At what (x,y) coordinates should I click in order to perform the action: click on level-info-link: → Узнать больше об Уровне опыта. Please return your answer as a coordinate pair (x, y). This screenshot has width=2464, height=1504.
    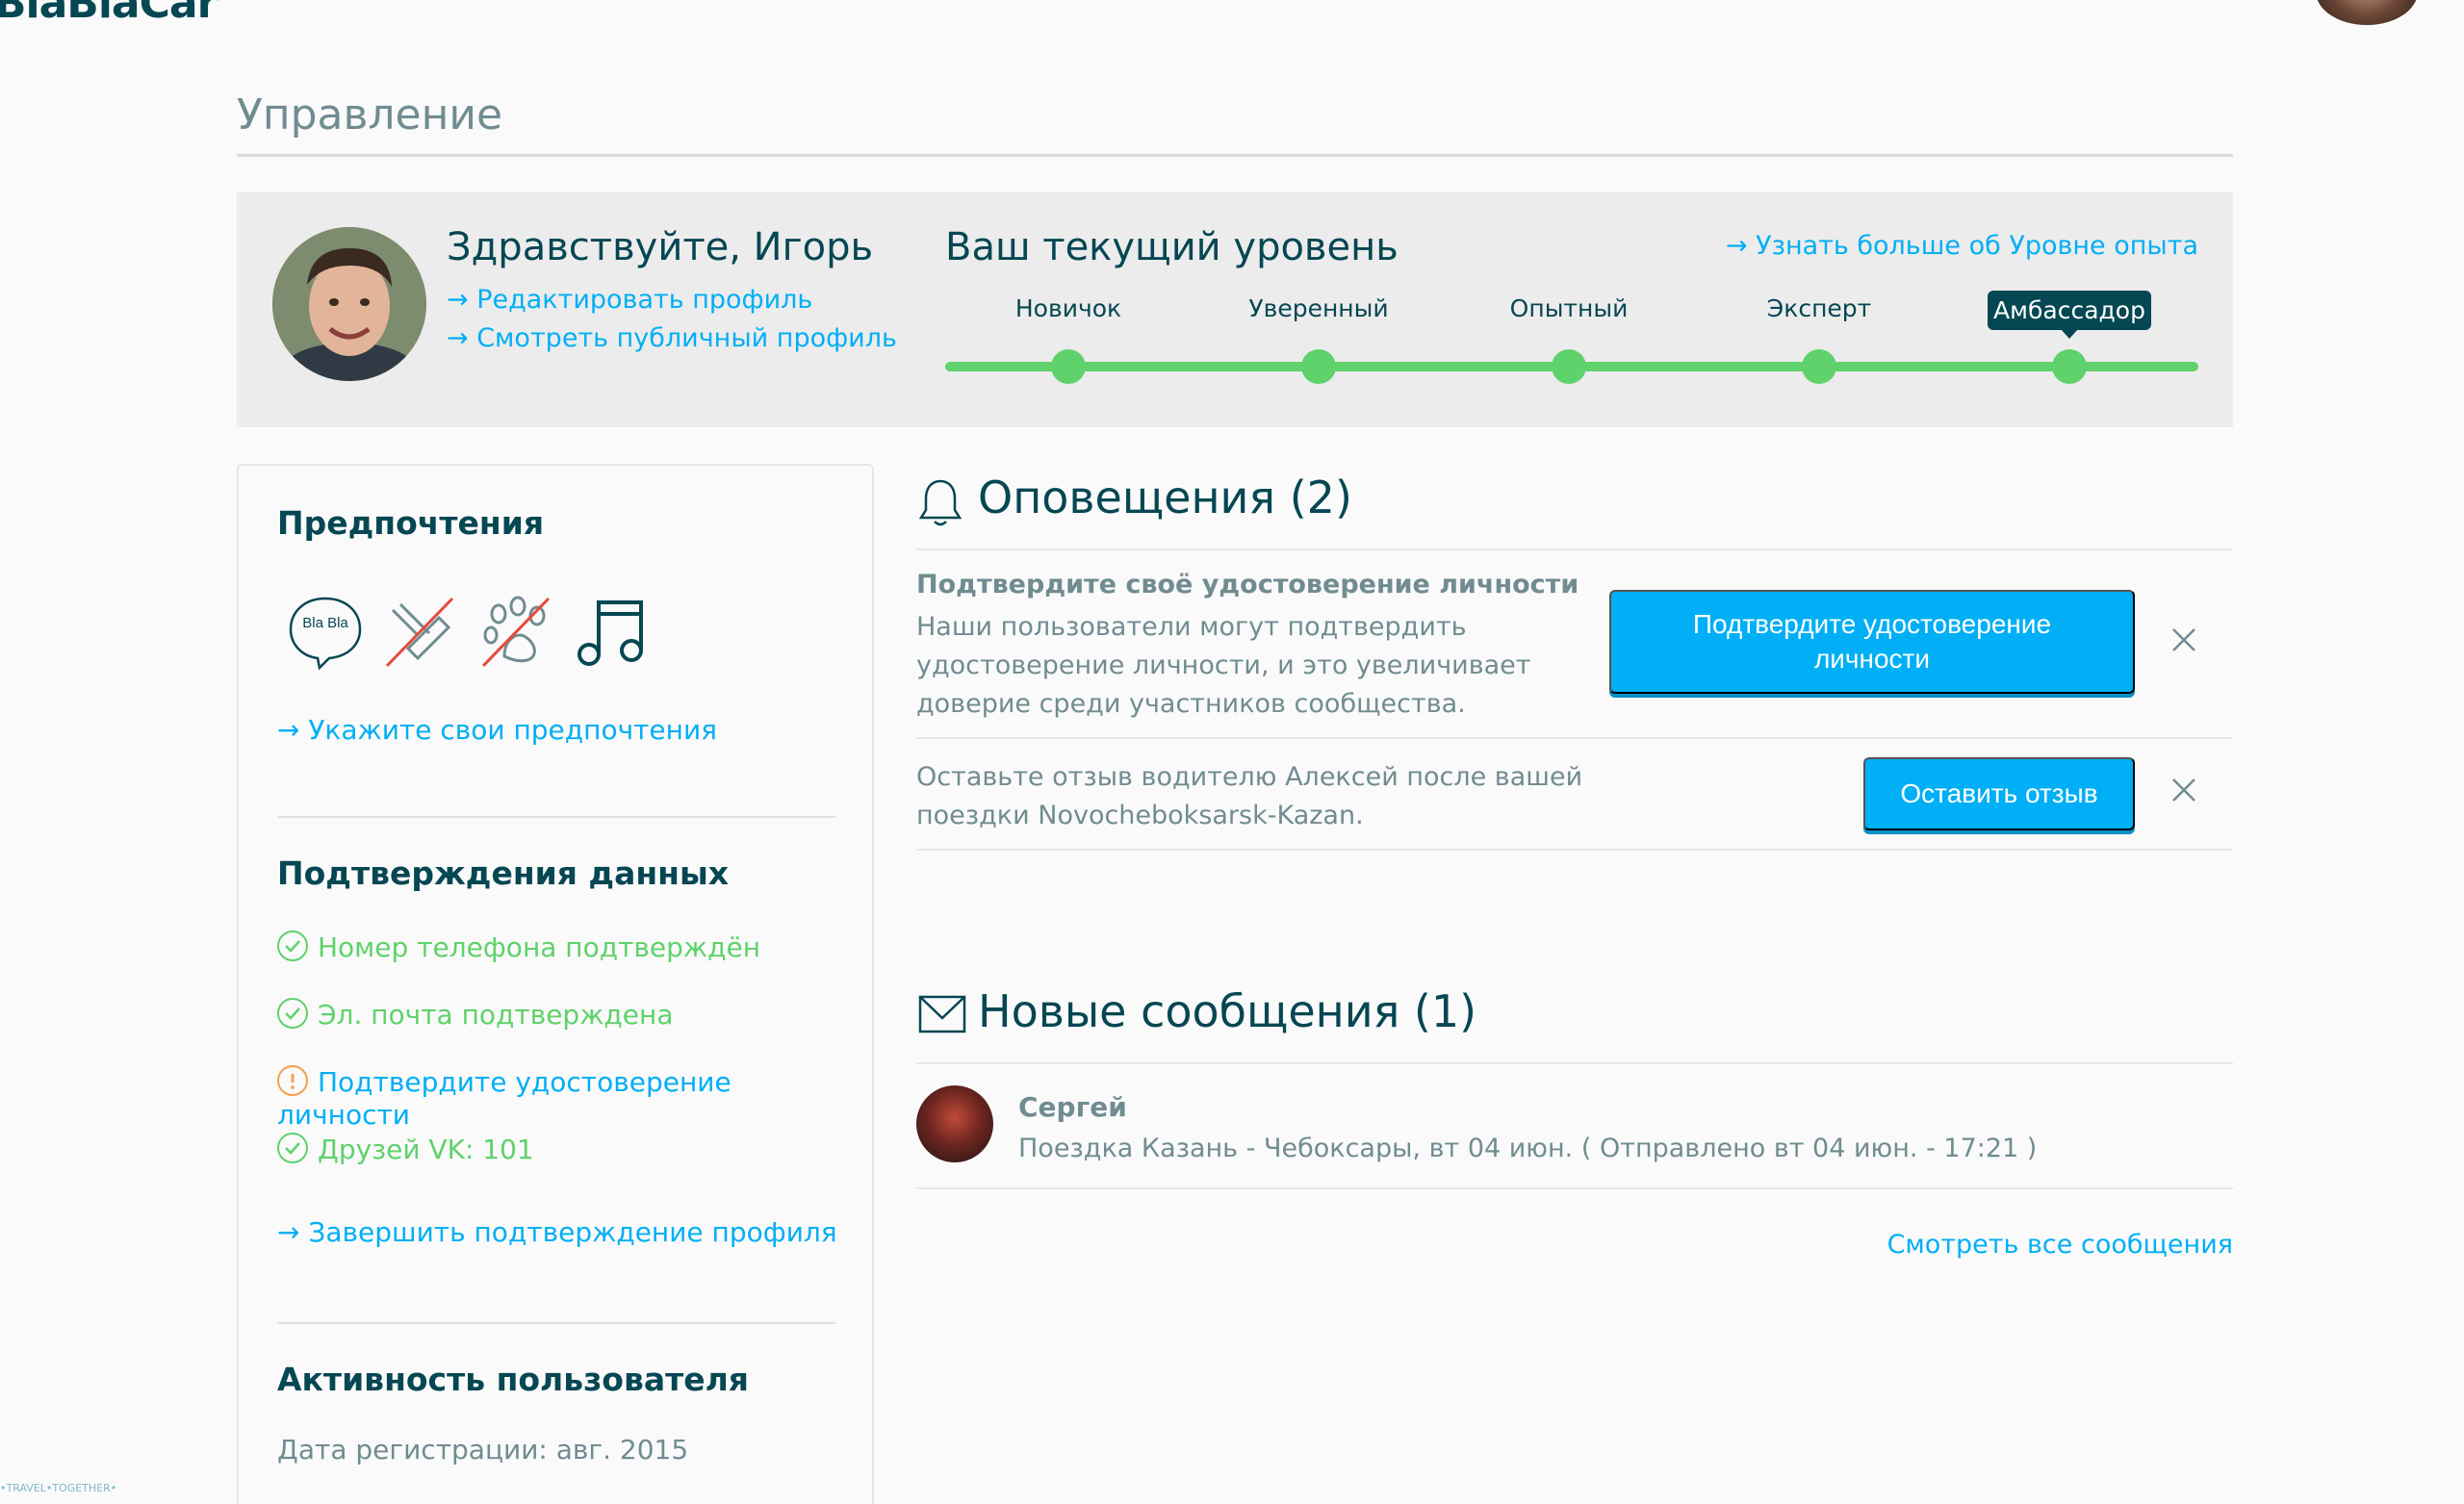
    Looking at the image, I should click on (1962, 246).